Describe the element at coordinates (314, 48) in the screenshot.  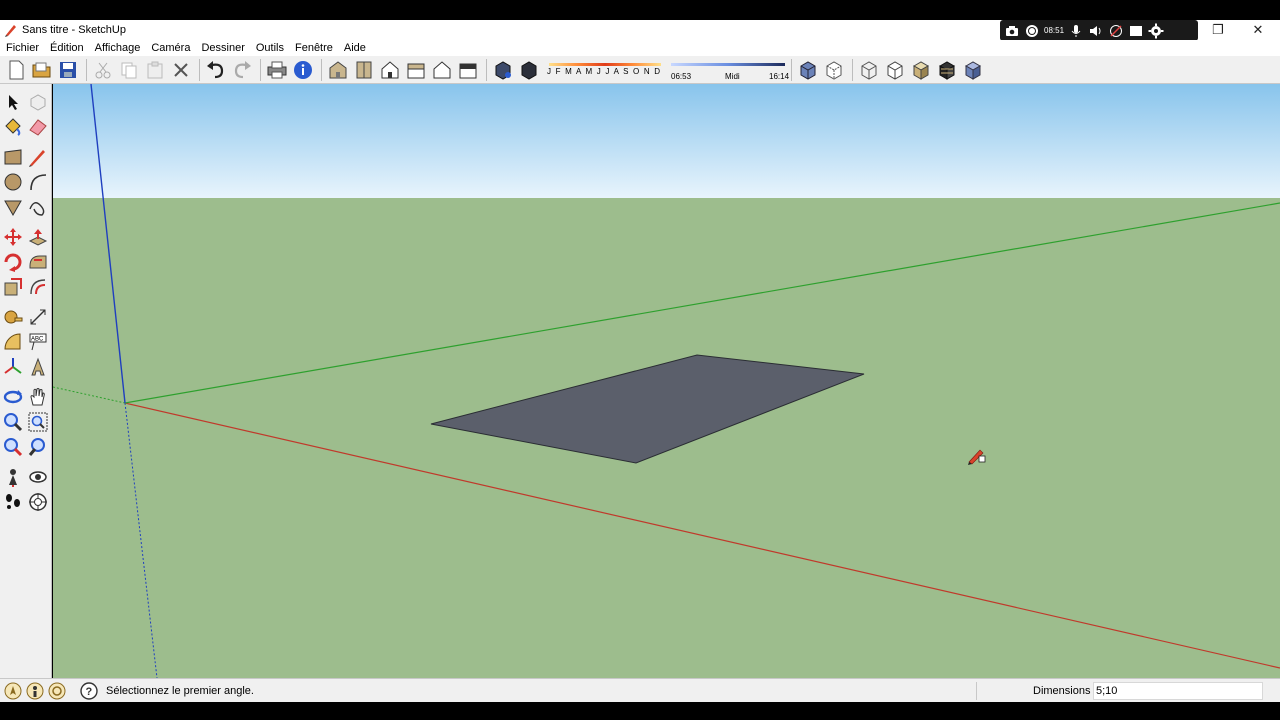
I see `menu-fenetre: Fenêtre` at that location.